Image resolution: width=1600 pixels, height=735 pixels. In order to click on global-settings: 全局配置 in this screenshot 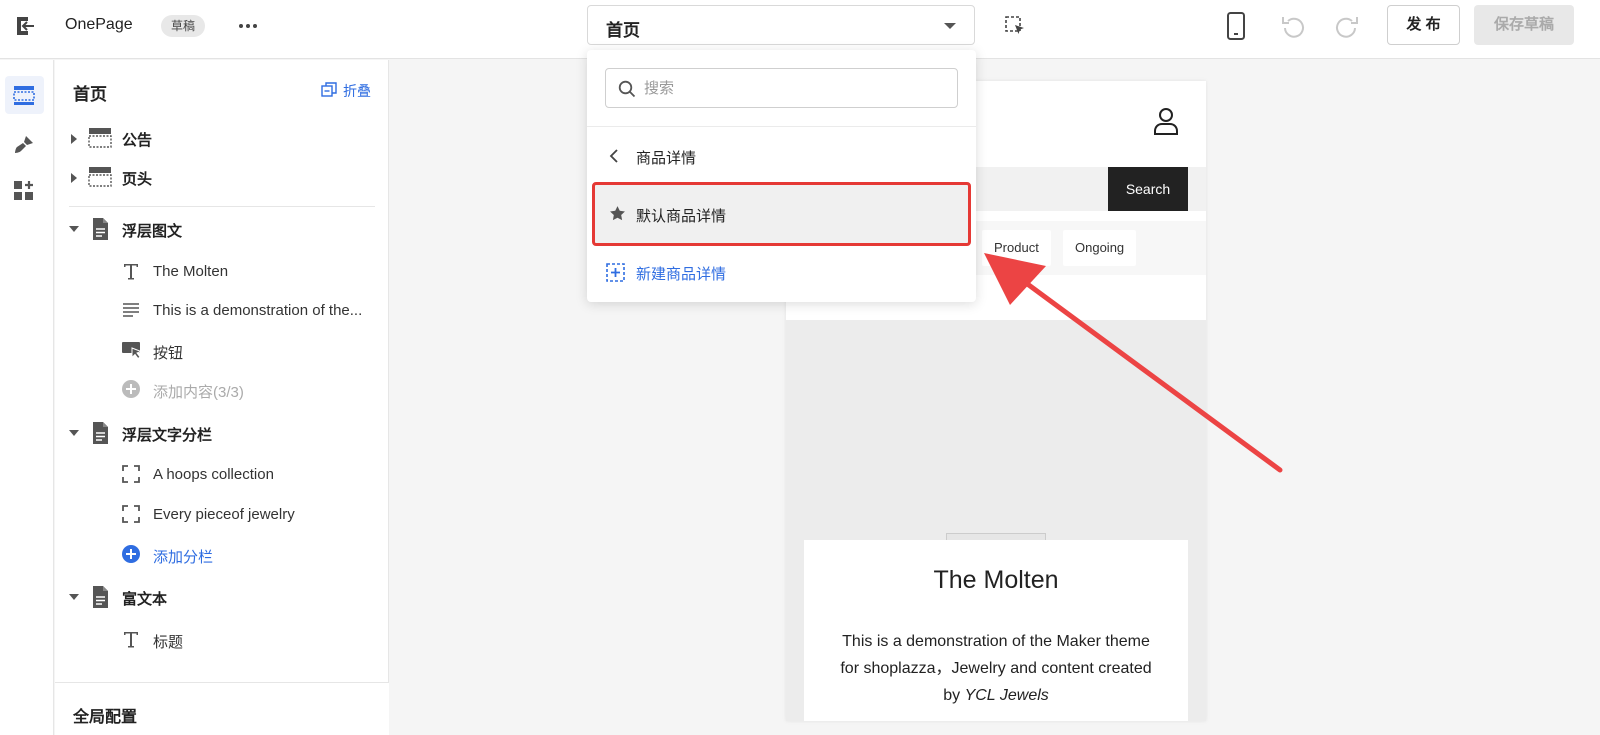, I will do `click(222, 708)`.